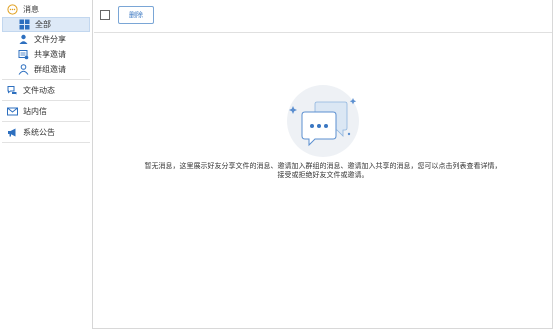  What do you see at coordinates (50, 39) in the screenshot?
I see `sidebar-item-label: 文件分享` at bounding box center [50, 39].